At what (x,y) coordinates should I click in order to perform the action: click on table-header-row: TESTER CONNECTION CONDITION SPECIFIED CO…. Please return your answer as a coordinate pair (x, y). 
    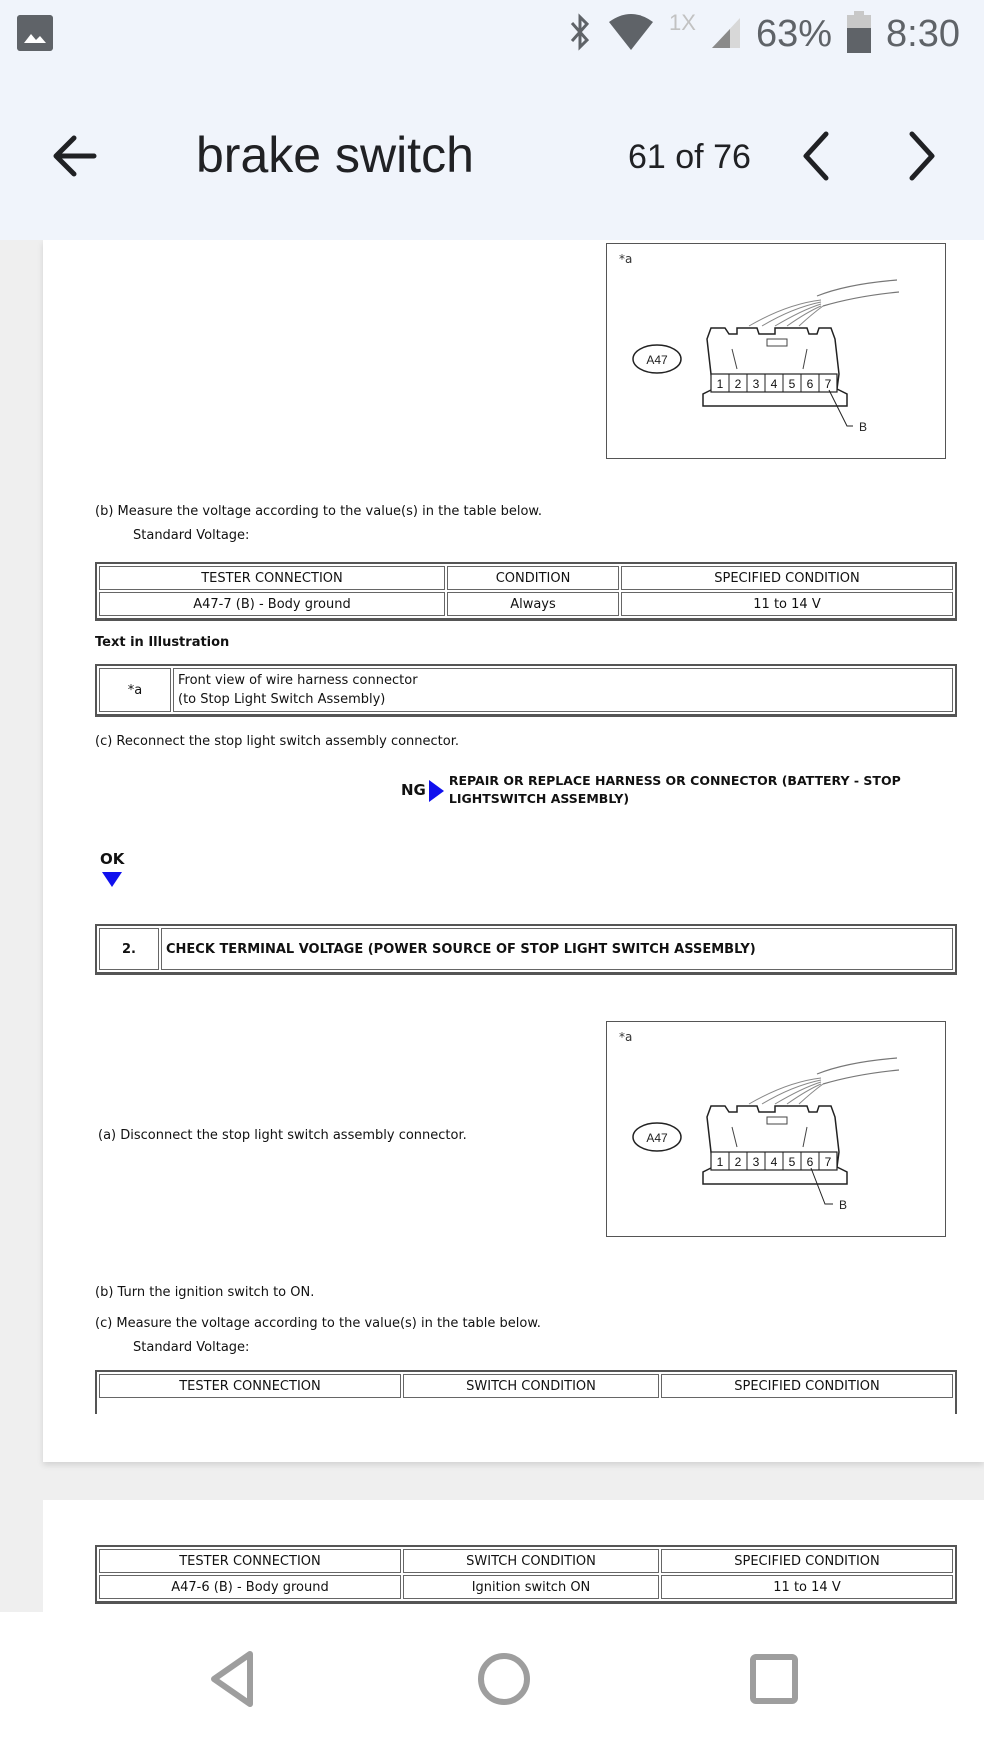
    Looking at the image, I should click on (526, 578).